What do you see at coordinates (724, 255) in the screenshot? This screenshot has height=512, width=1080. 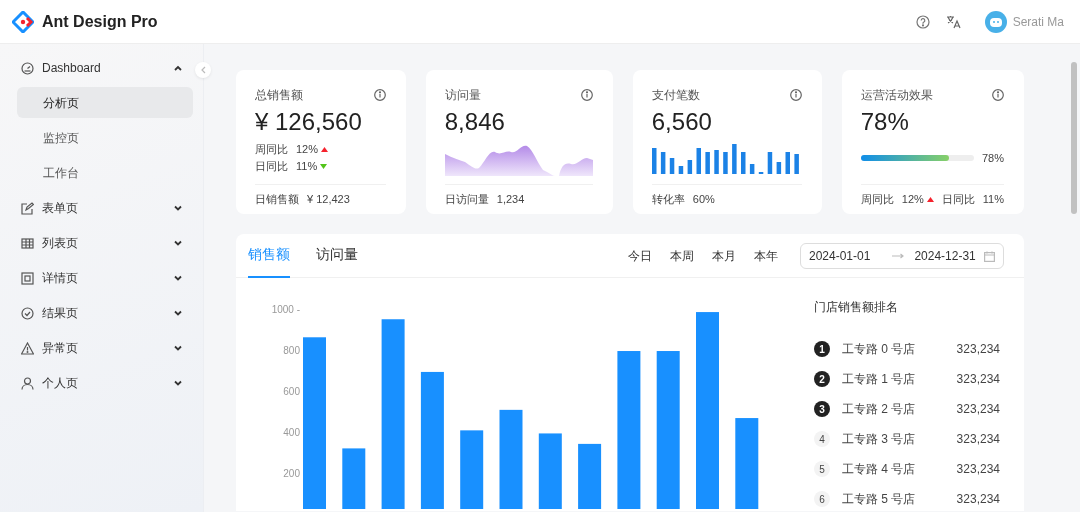 I see `range-link: 本月` at bounding box center [724, 255].